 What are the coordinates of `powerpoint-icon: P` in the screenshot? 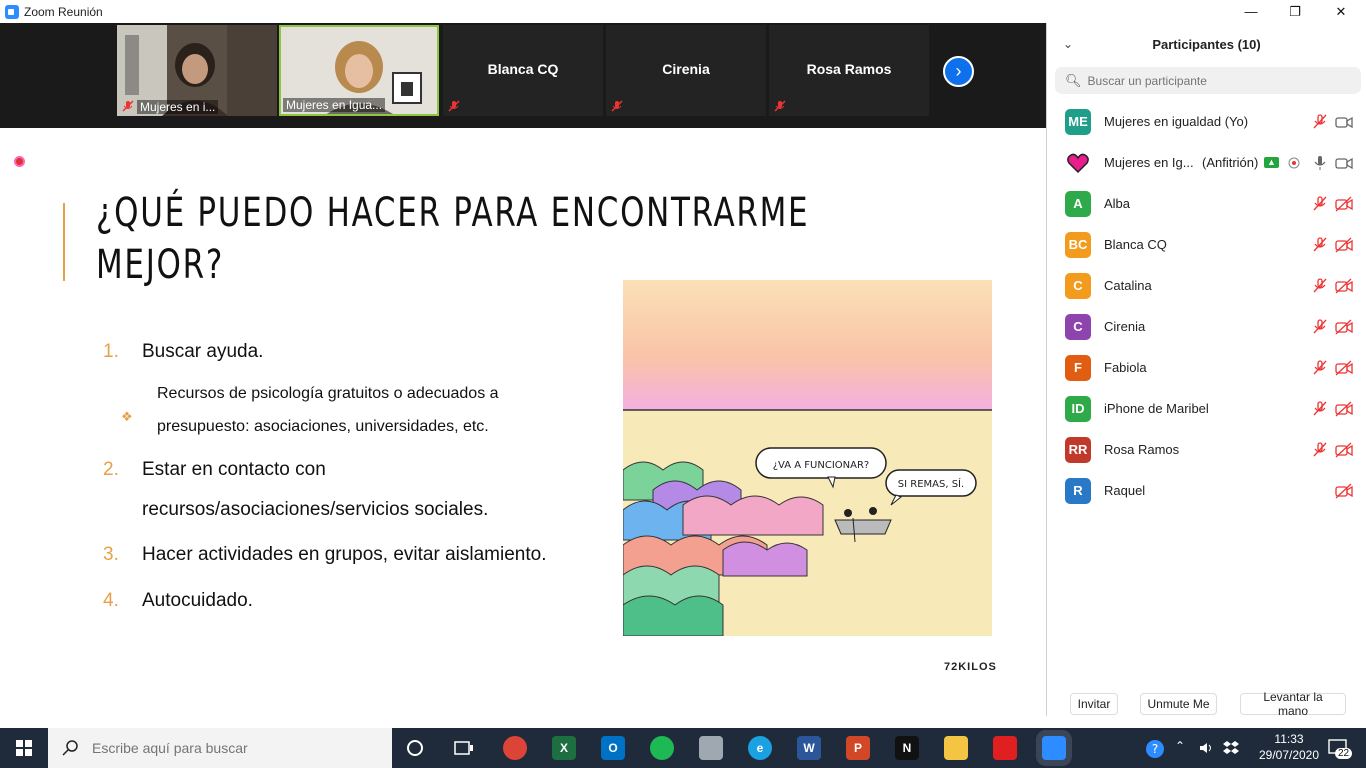 It's located at (858, 748).